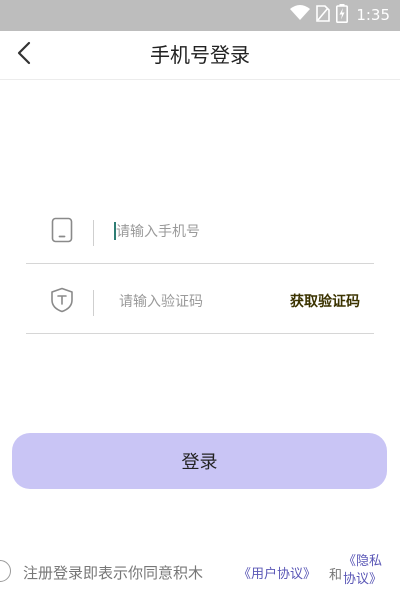 The image size is (400, 611). I want to click on phone-field-divider, so click(93, 233).